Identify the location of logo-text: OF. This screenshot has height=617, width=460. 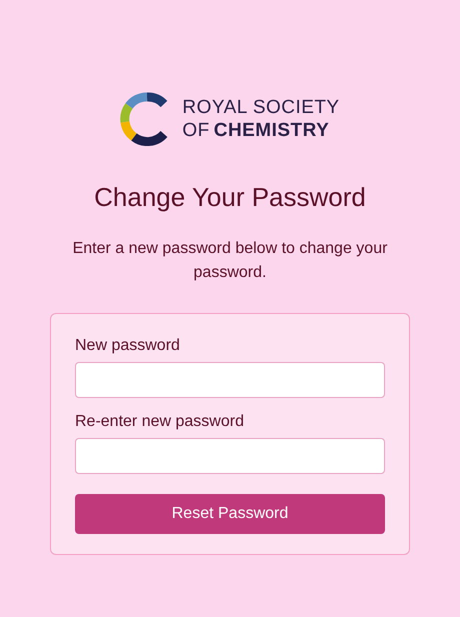
(196, 130).